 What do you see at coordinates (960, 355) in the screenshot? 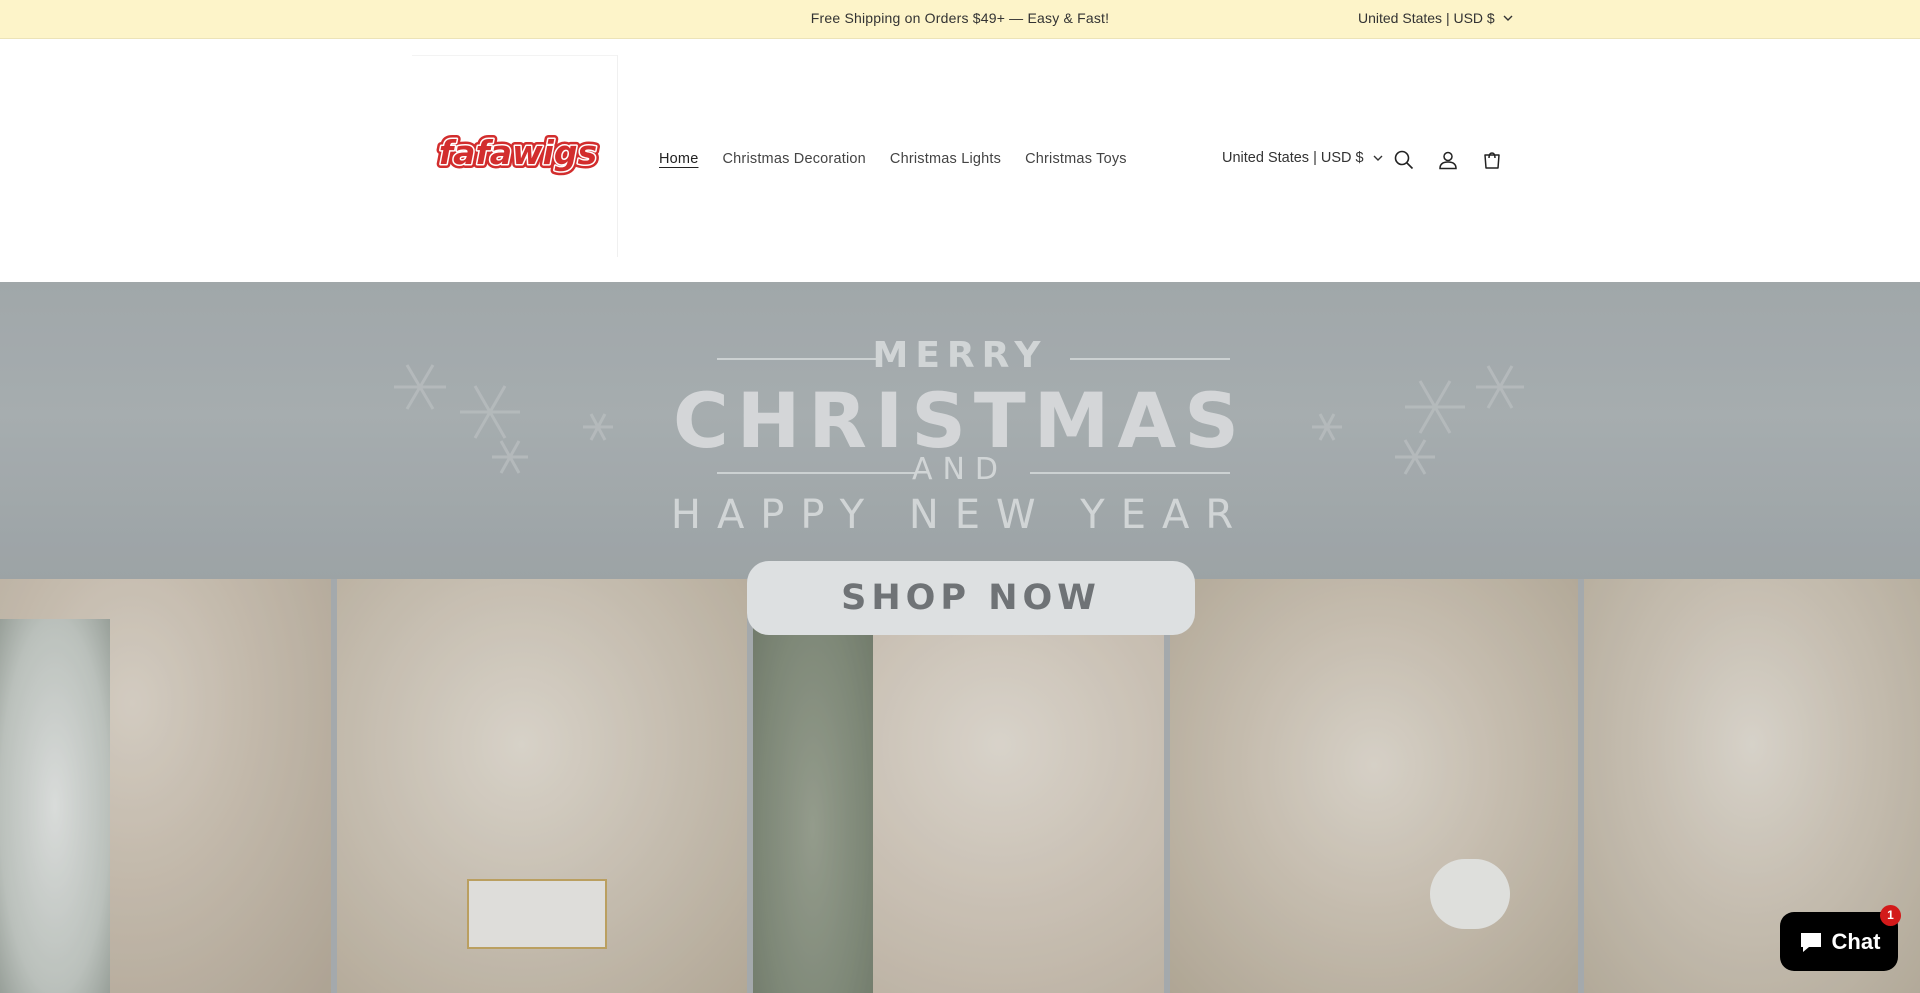
I see `hero-merry: MERRY` at bounding box center [960, 355].